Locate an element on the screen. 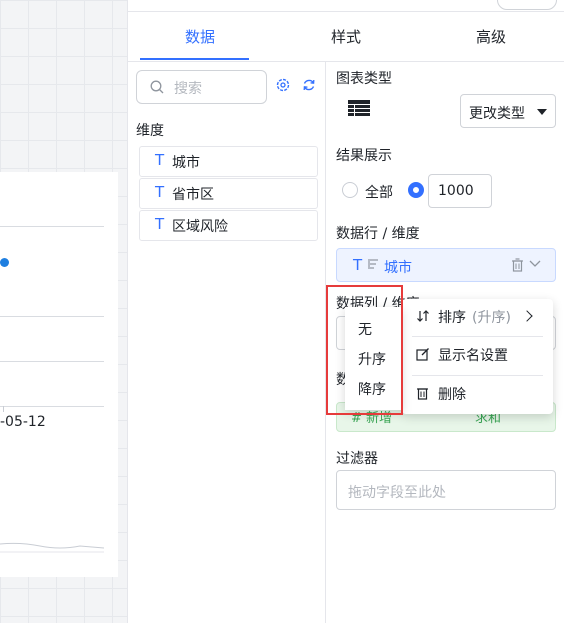 Image resolution: width=564 pixels, height=623 pixels. tab-advanced: 高级 is located at coordinates (491, 36).